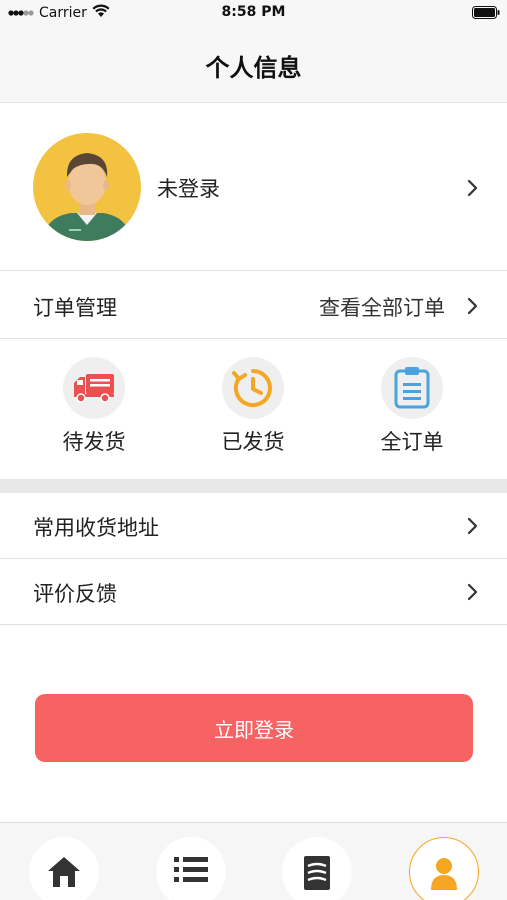 The height and width of the screenshot is (900, 507). Describe the element at coordinates (253, 486) in the screenshot. I see `section-divider` at that location.